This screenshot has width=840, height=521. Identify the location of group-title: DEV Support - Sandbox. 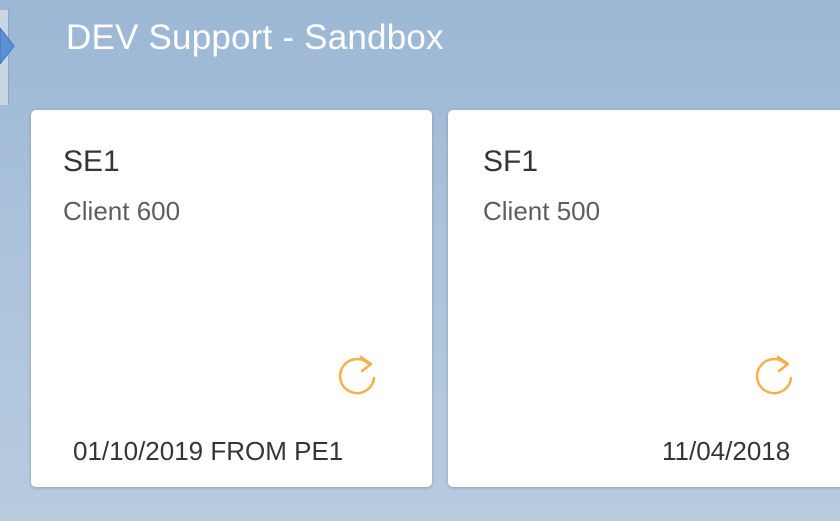
(255, 37).